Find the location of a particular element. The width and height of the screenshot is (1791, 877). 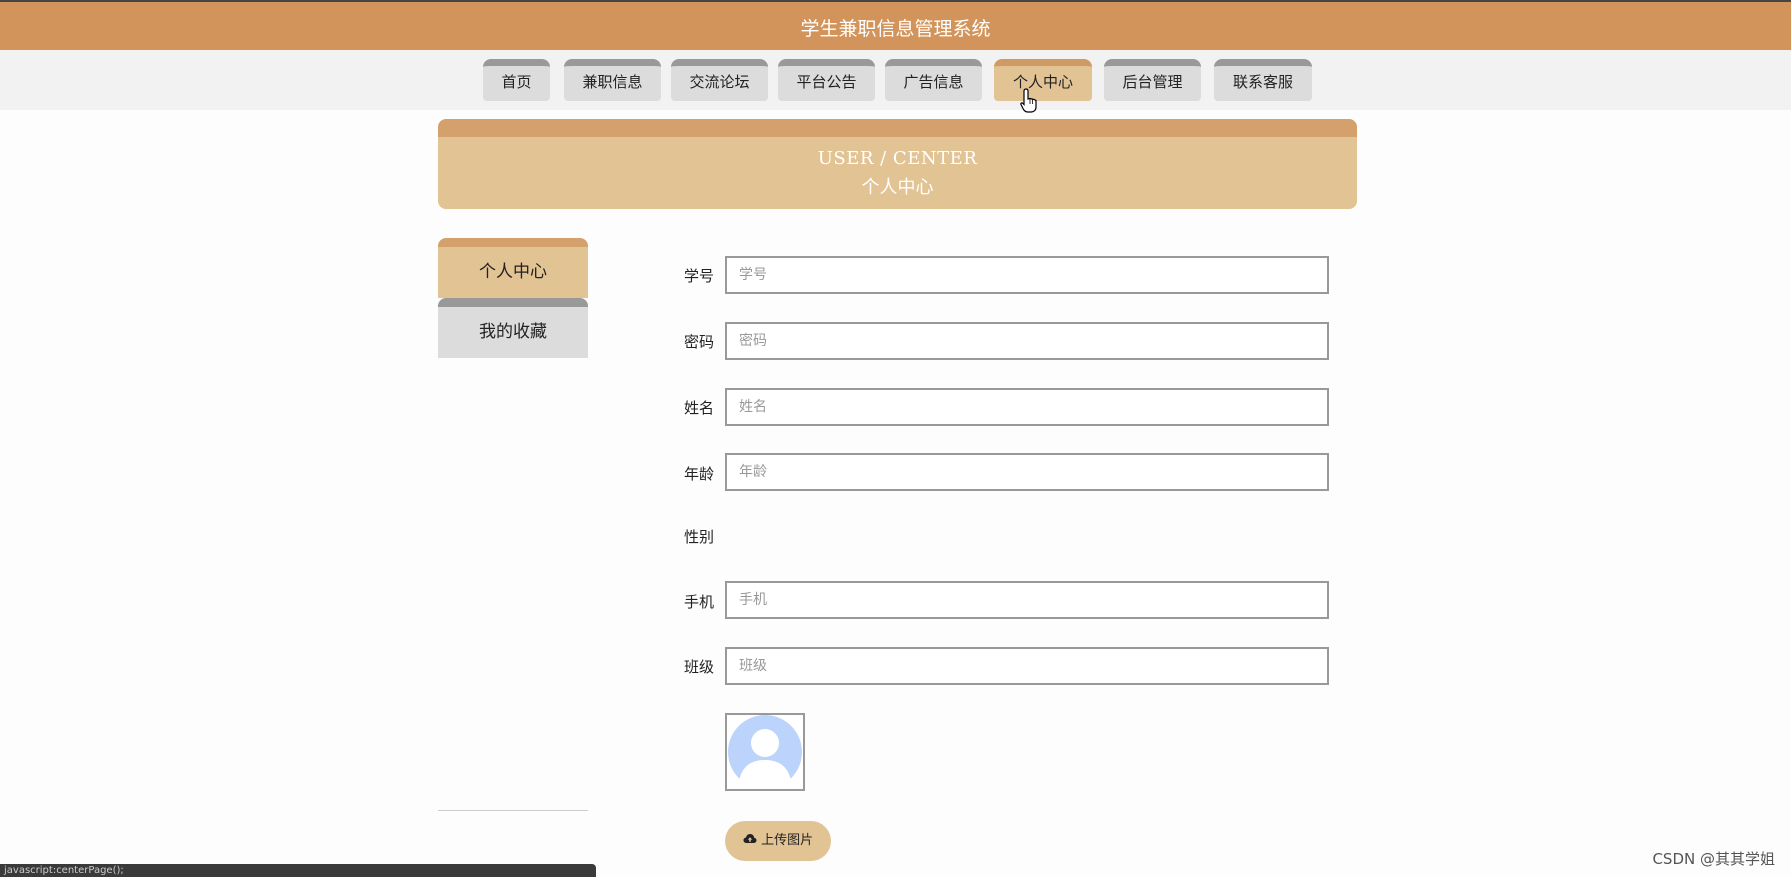

top-header: 学生兼职信息管理系统 is located at coordinates (895, 25).